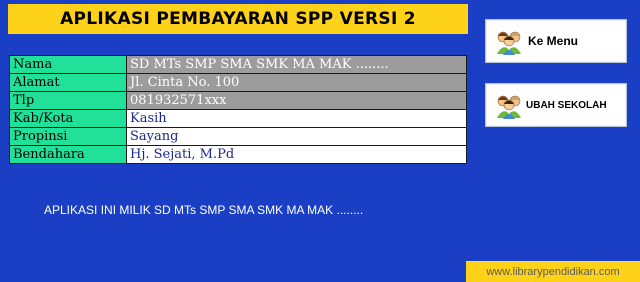 Image resolution: width=640 pixels, height=282 pixels. Describe the element at coordinates (238, 19) in the screenshot. I see `app-title: APLIKASI PEMBAYARAN SPP VERSI 2` at that location.